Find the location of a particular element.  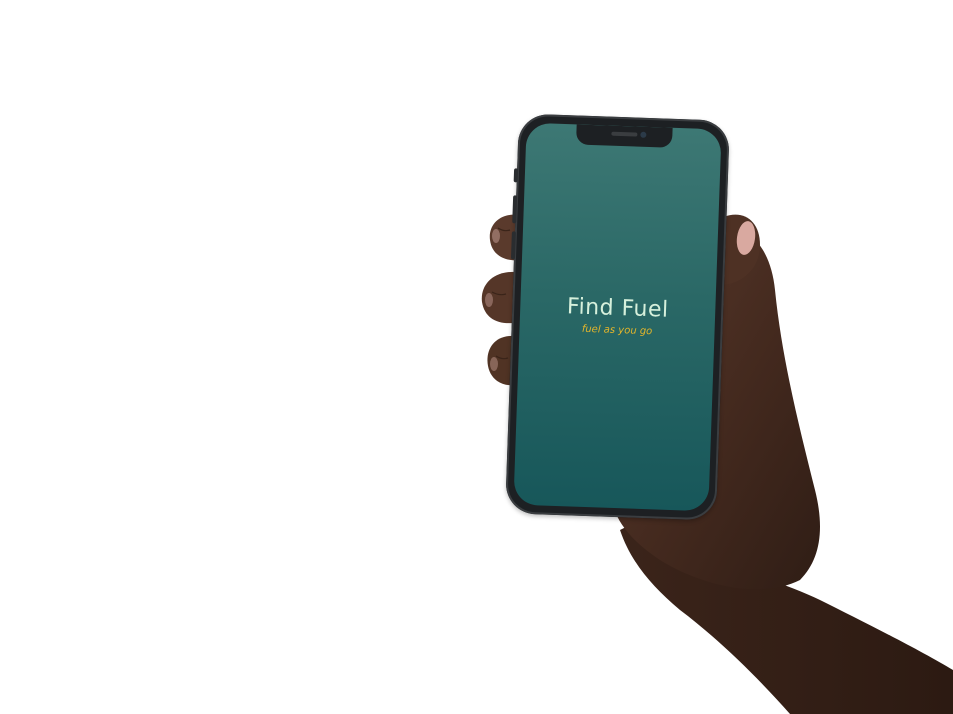

splash-content: Find Fuel fuel as you go is located at coordinates (617, 317).